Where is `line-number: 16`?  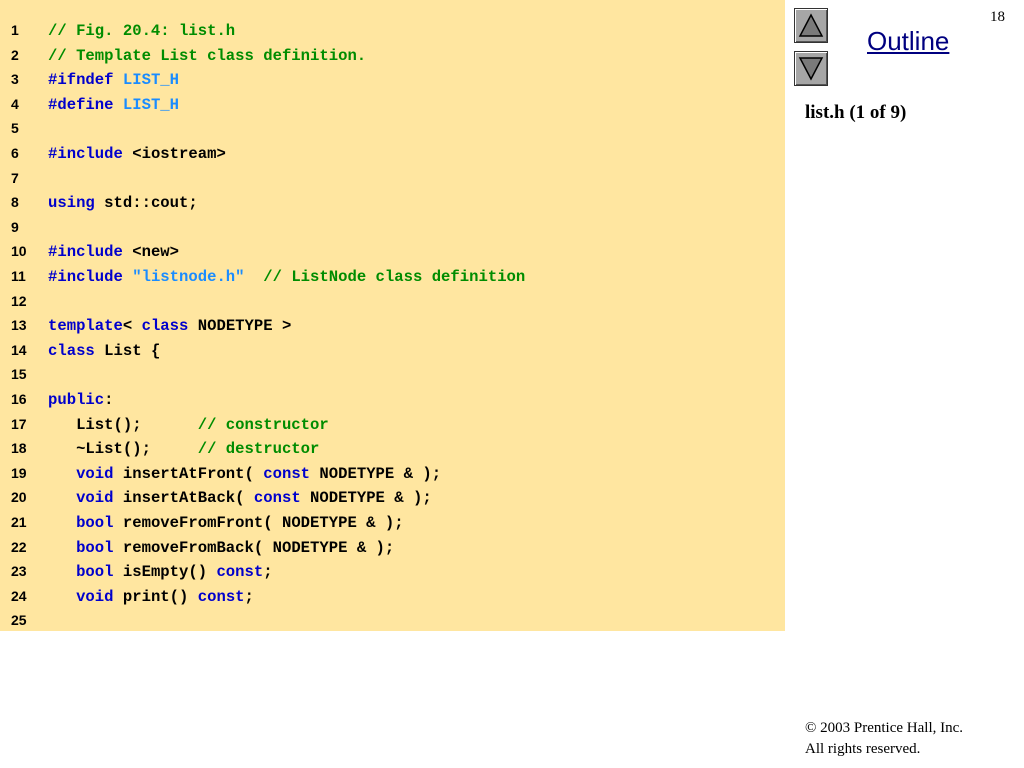
line-number: 16 is located at coordinates (19, 399).